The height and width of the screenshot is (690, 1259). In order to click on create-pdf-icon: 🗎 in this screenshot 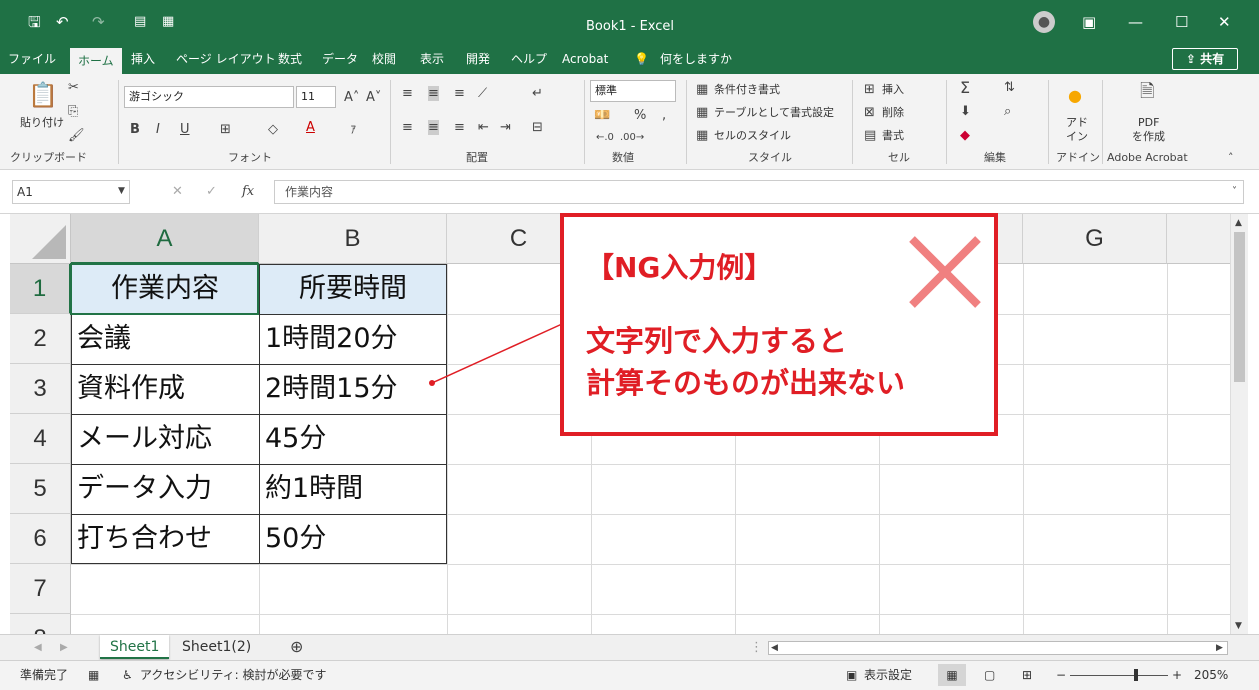, I will do `click(1147, 92)`.